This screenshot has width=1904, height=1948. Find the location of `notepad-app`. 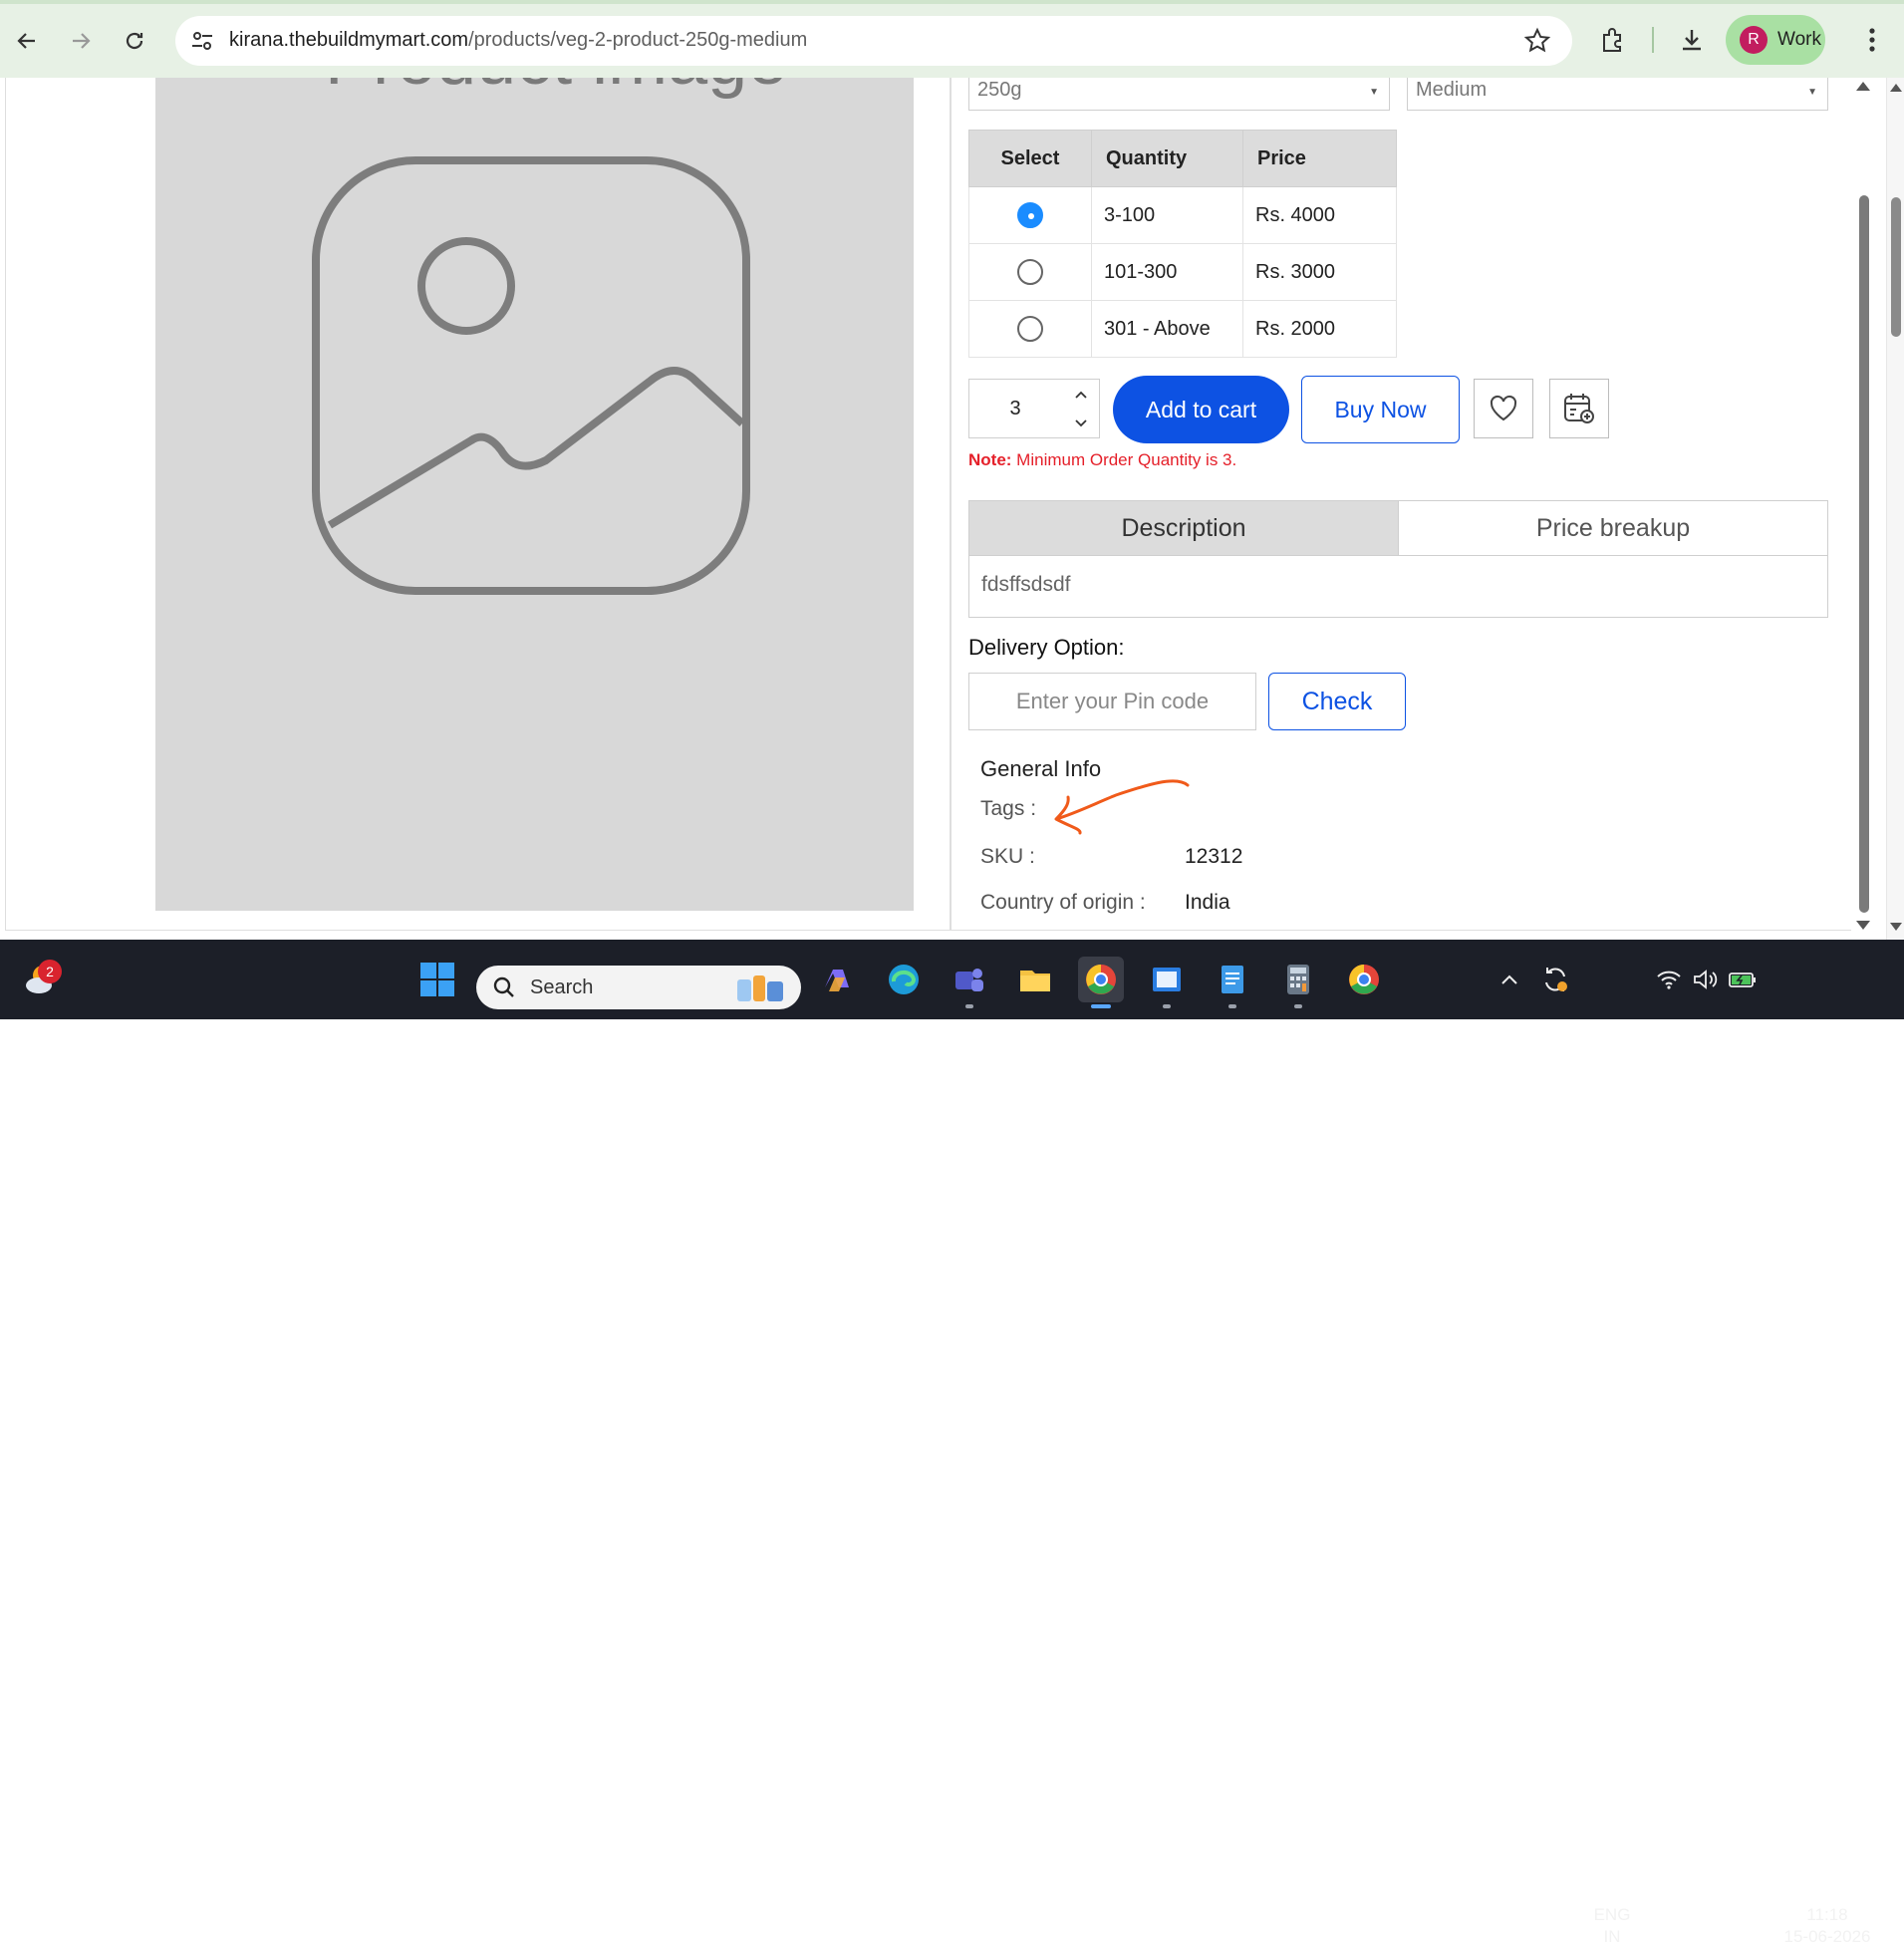

notepad-app is located at coordinates (1232, 982).